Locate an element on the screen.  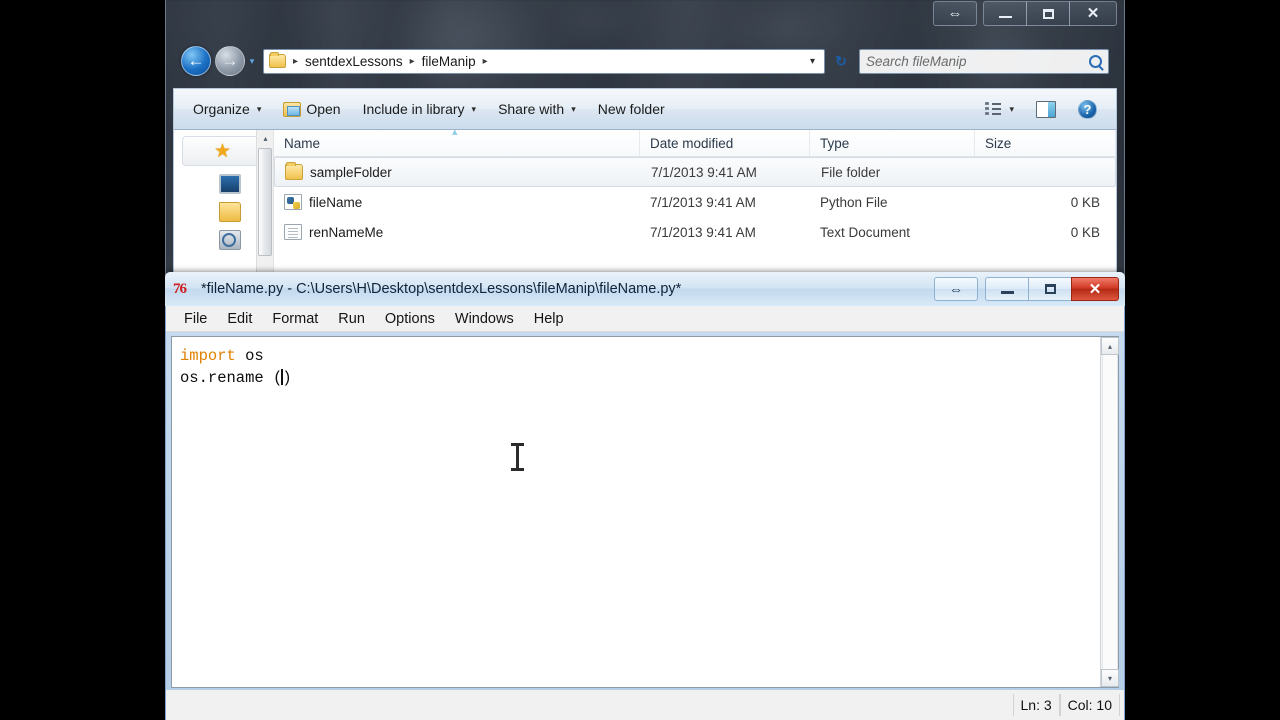
editor-vertical-scrollbar: ▴ ▾ is located at coordinates (1109, 512).